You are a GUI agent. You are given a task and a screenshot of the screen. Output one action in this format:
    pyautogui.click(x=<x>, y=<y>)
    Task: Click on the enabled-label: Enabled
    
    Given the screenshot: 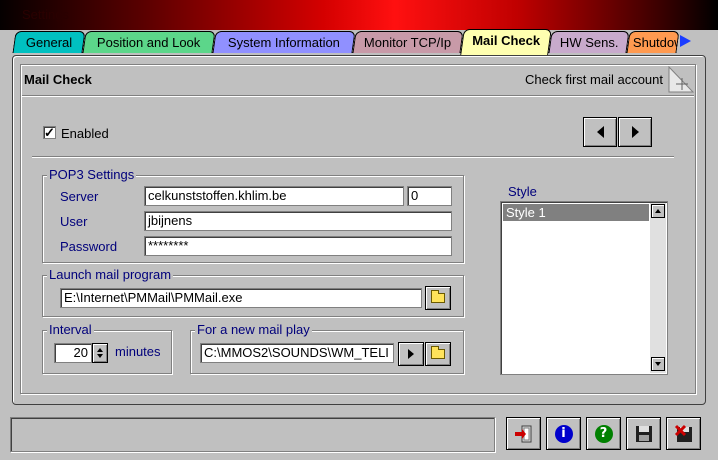 What is the action you would take?
    pyautogui.click(x=85, y=133)
    